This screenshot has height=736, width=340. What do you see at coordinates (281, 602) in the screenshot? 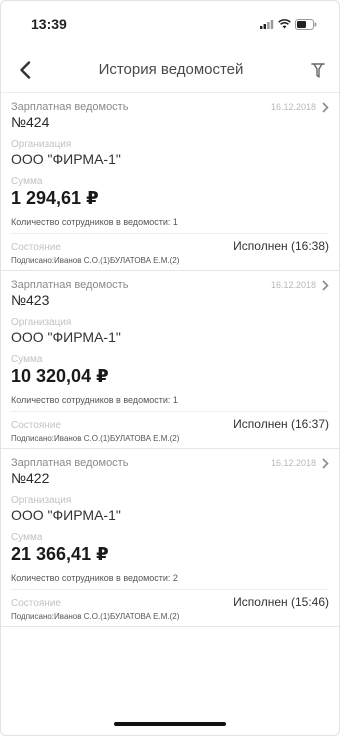
I see `state-value: Исполнен (15:46)` at bounding box center [281, 602].